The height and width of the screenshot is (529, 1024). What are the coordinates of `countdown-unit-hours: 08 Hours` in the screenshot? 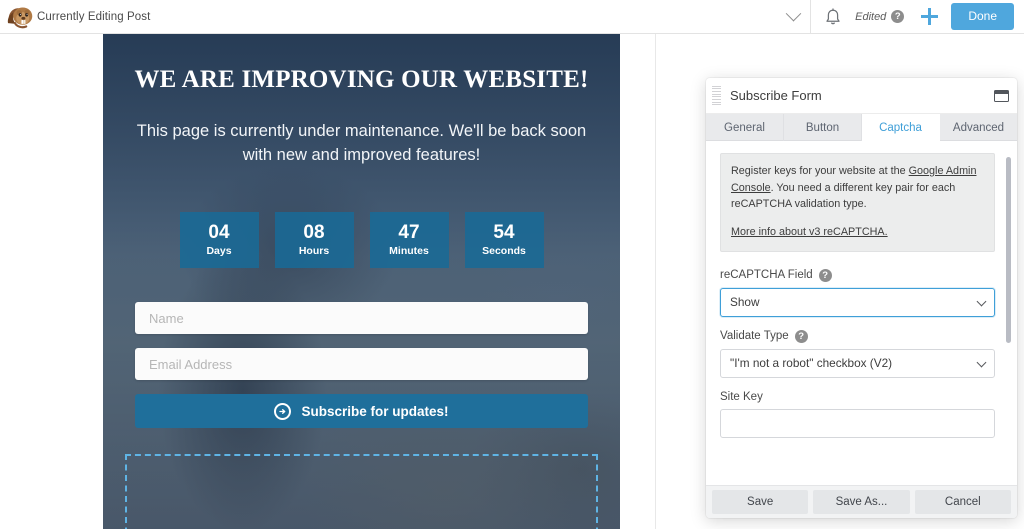 It's located at (314, 240).